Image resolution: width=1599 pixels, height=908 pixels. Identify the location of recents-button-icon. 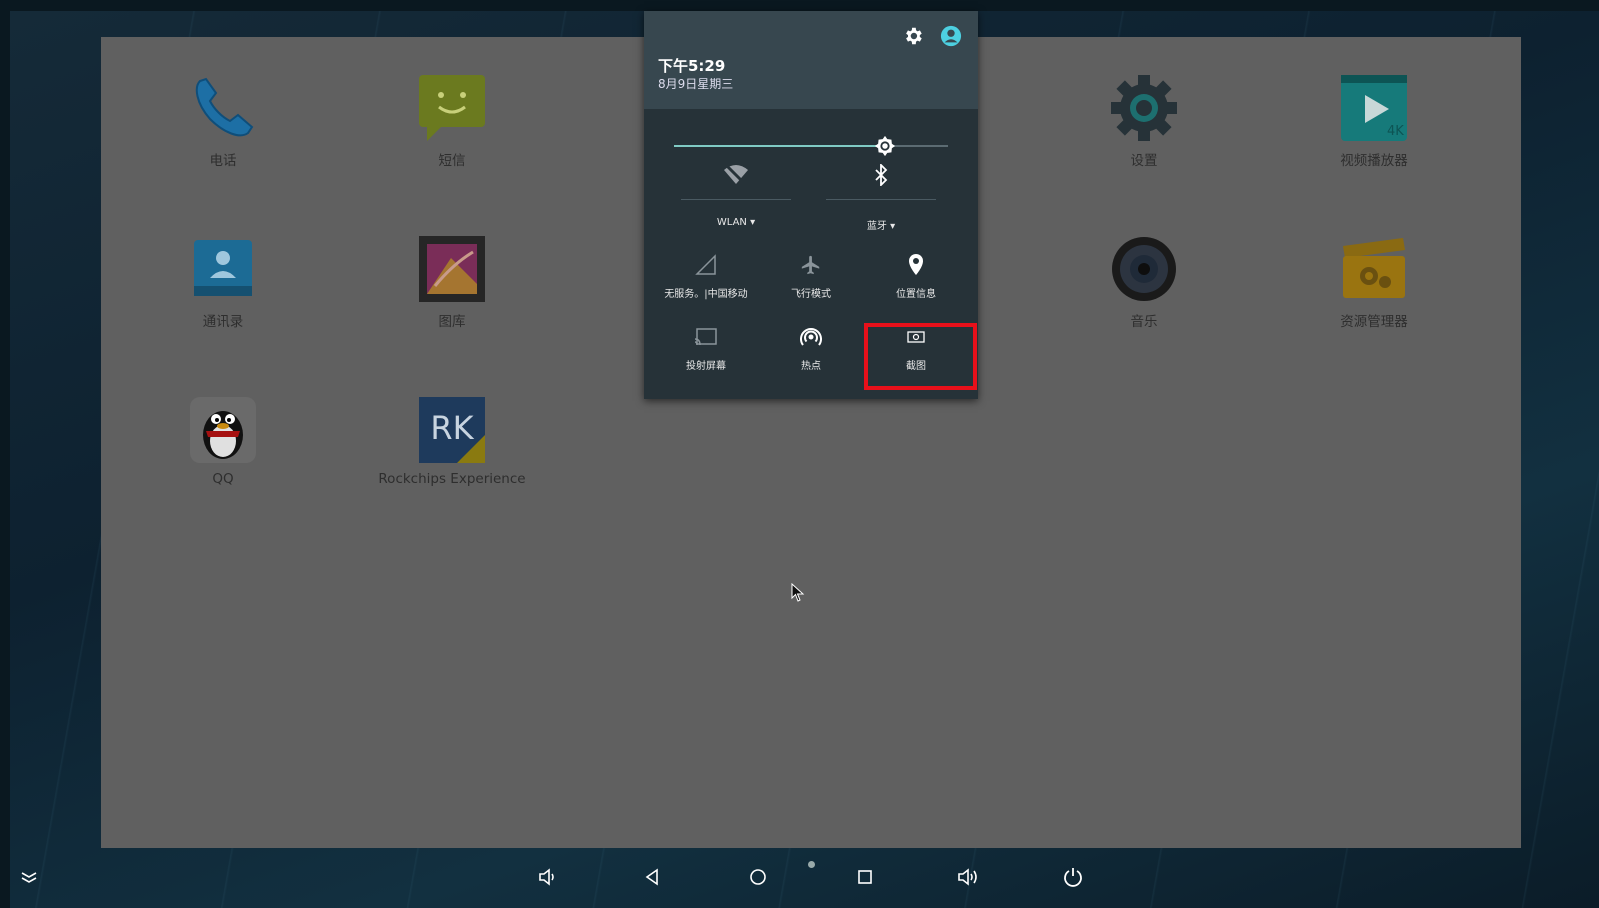
(865, 877).